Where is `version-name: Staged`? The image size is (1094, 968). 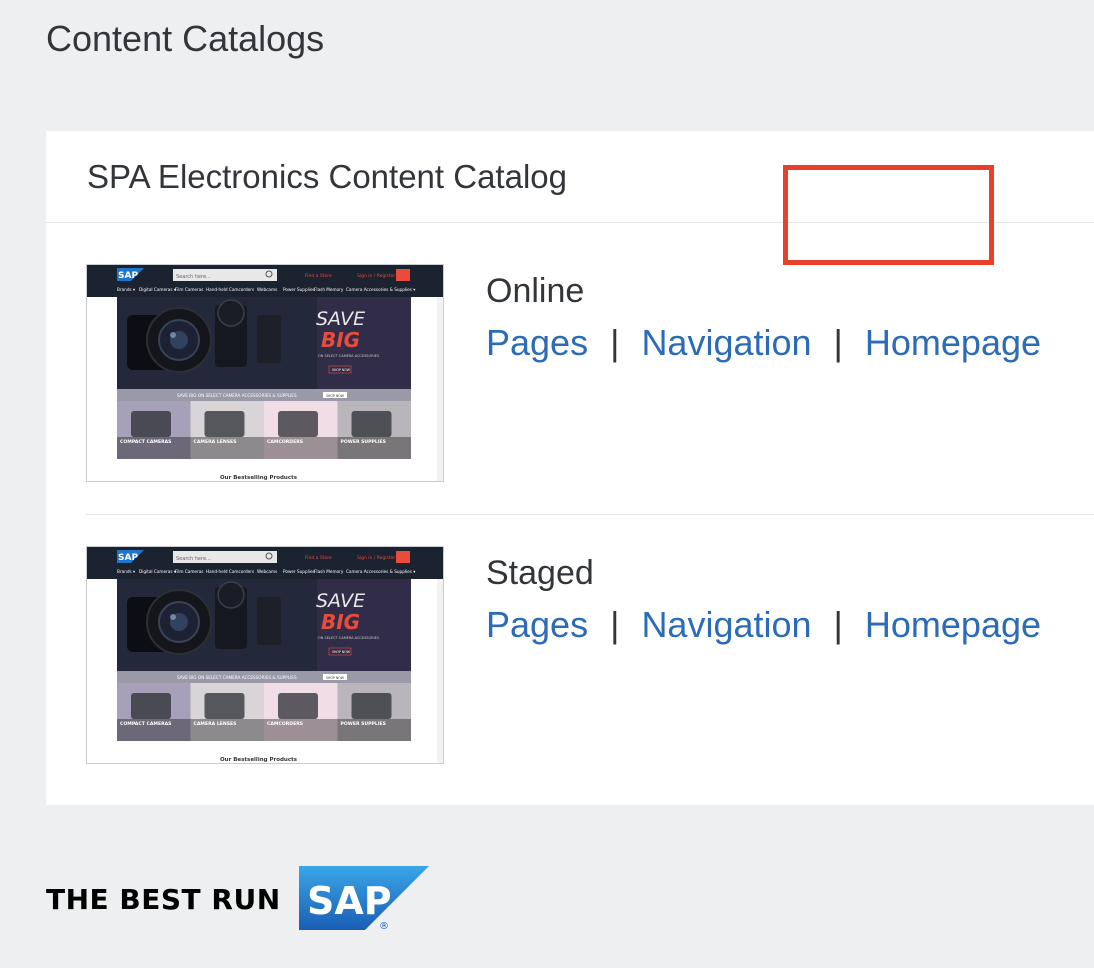 version-name: Staged is located at coordinates (540, 573).